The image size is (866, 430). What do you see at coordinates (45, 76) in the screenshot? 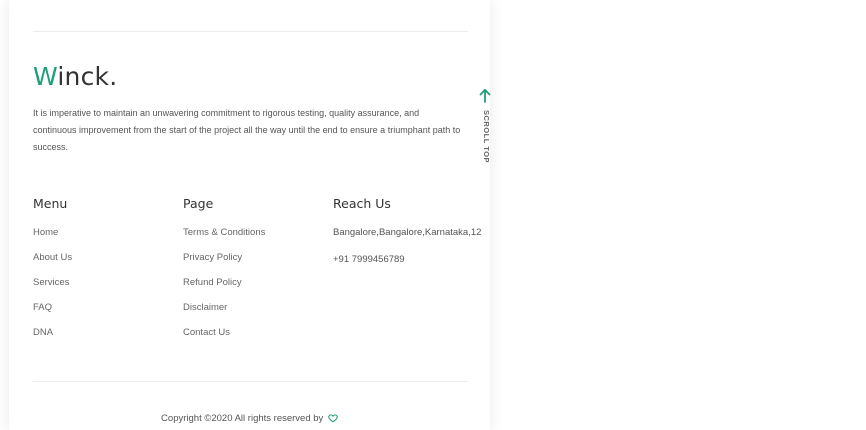
I see `logo-initial: W` at bounding box center [45, 76].